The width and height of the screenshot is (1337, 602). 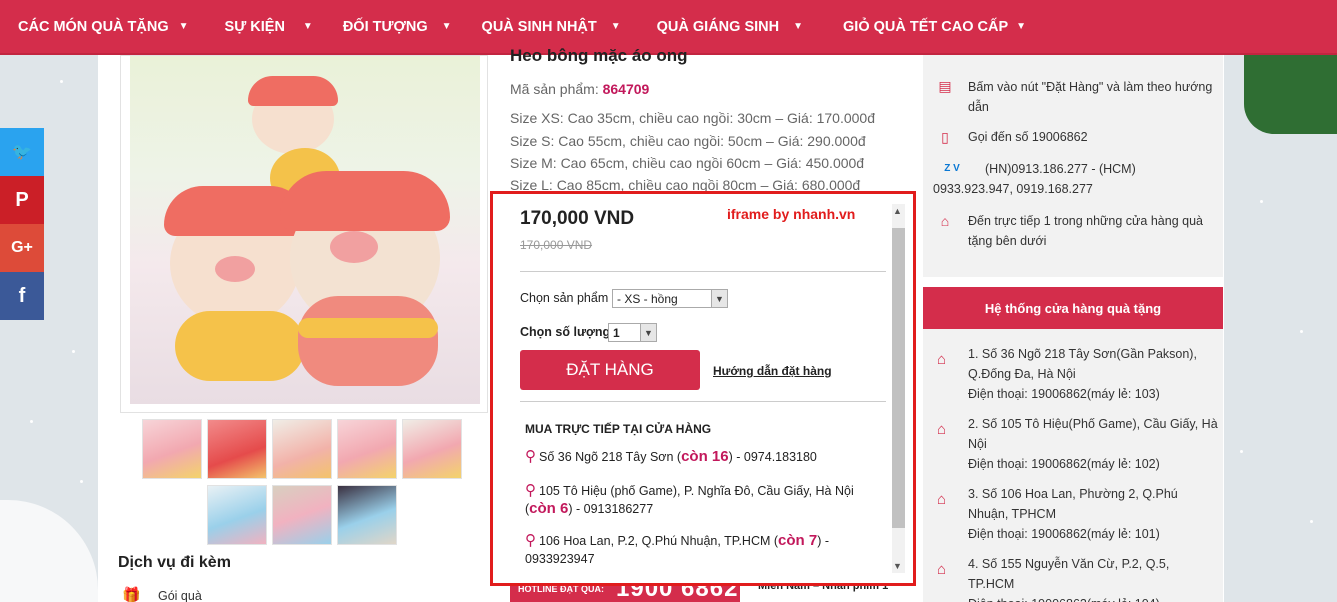 What do you see at coordinates (180, 595) in the screenshot?
I see `service-gift-wrap: Gói quà` at bounding box center [180, 595].